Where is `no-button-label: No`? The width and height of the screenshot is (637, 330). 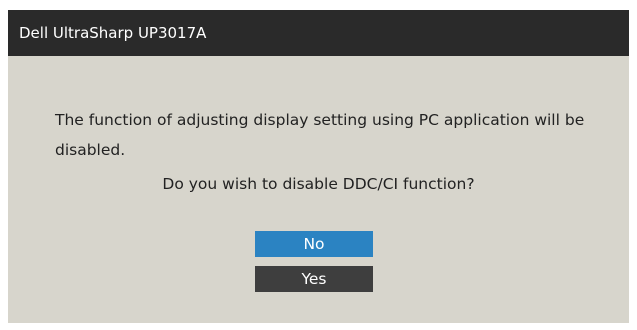 no-button-label: No is located at coordinates (314, 244).